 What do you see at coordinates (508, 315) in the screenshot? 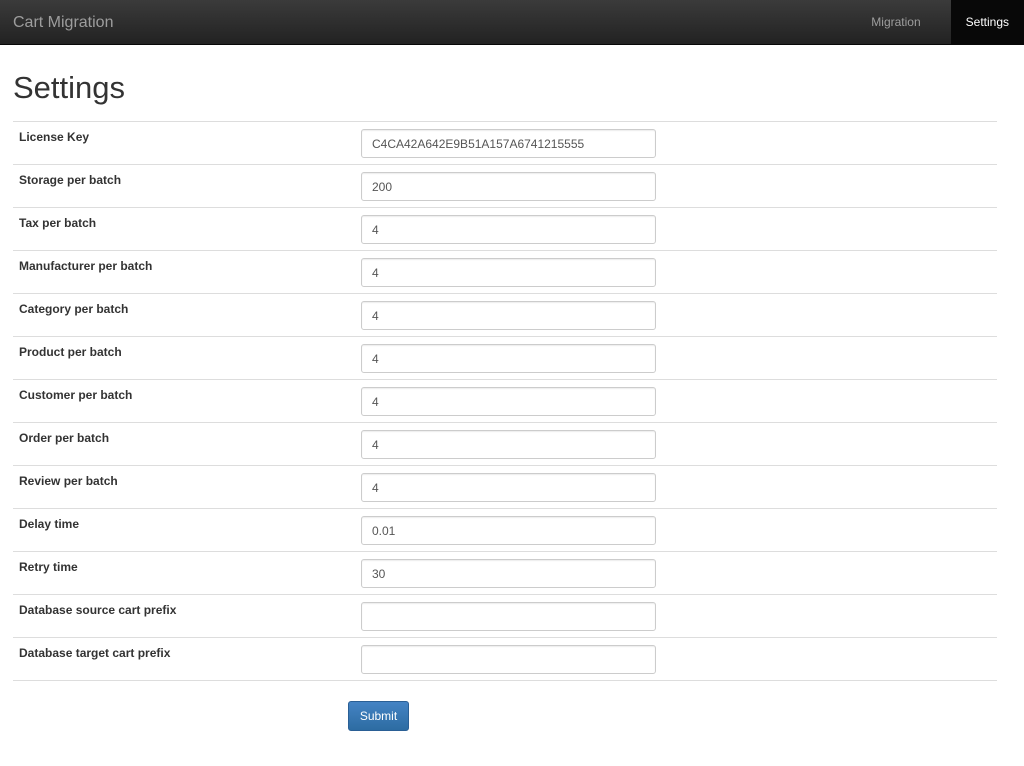
I see `category-per-batch-input` at bounding box center [508, 315].